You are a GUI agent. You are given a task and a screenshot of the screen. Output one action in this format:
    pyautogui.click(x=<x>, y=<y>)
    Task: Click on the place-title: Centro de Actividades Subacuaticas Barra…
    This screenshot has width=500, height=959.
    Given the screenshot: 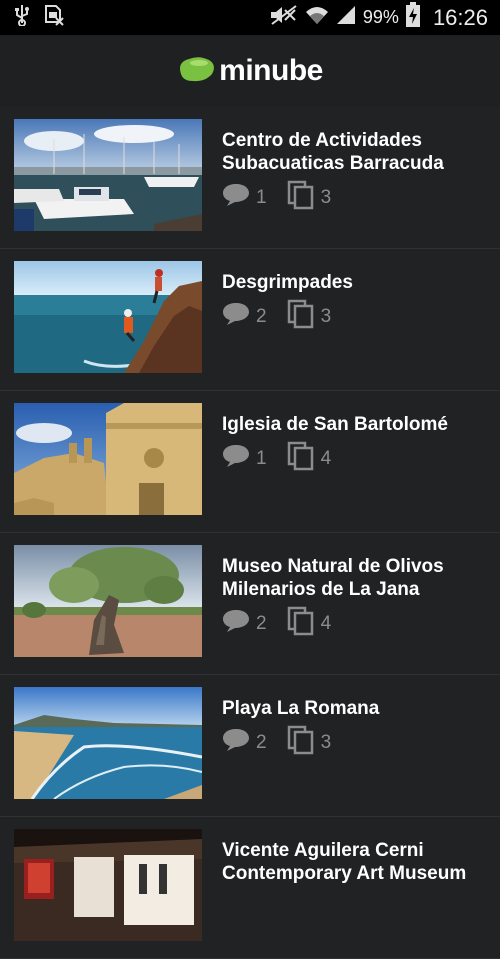 What is the action you would take?
    pyautogui.click(x=354, y=152)
    